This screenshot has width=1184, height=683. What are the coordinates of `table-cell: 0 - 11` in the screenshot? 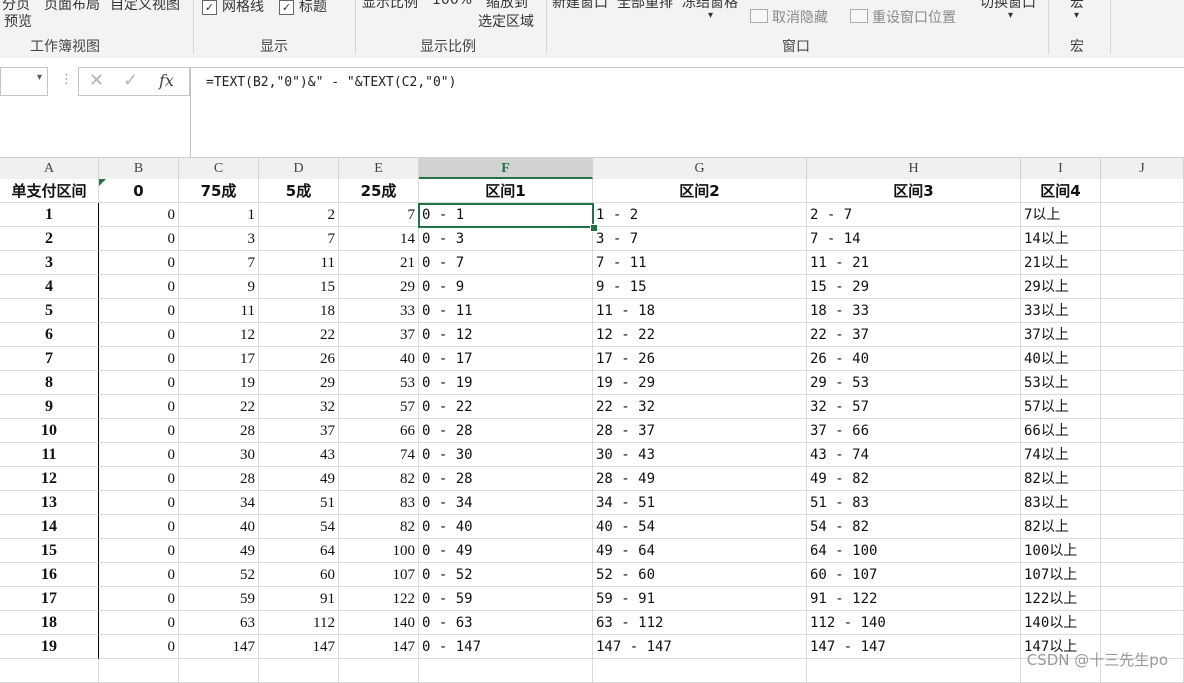 It's located at (506, 311).